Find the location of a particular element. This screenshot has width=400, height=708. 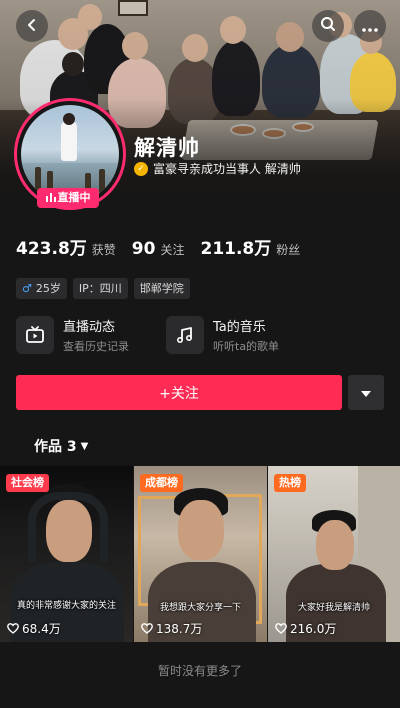

video-thumbnail: 成都榜 我想跟大家分享一下 138.7万 is located at coordinates (200, 554).